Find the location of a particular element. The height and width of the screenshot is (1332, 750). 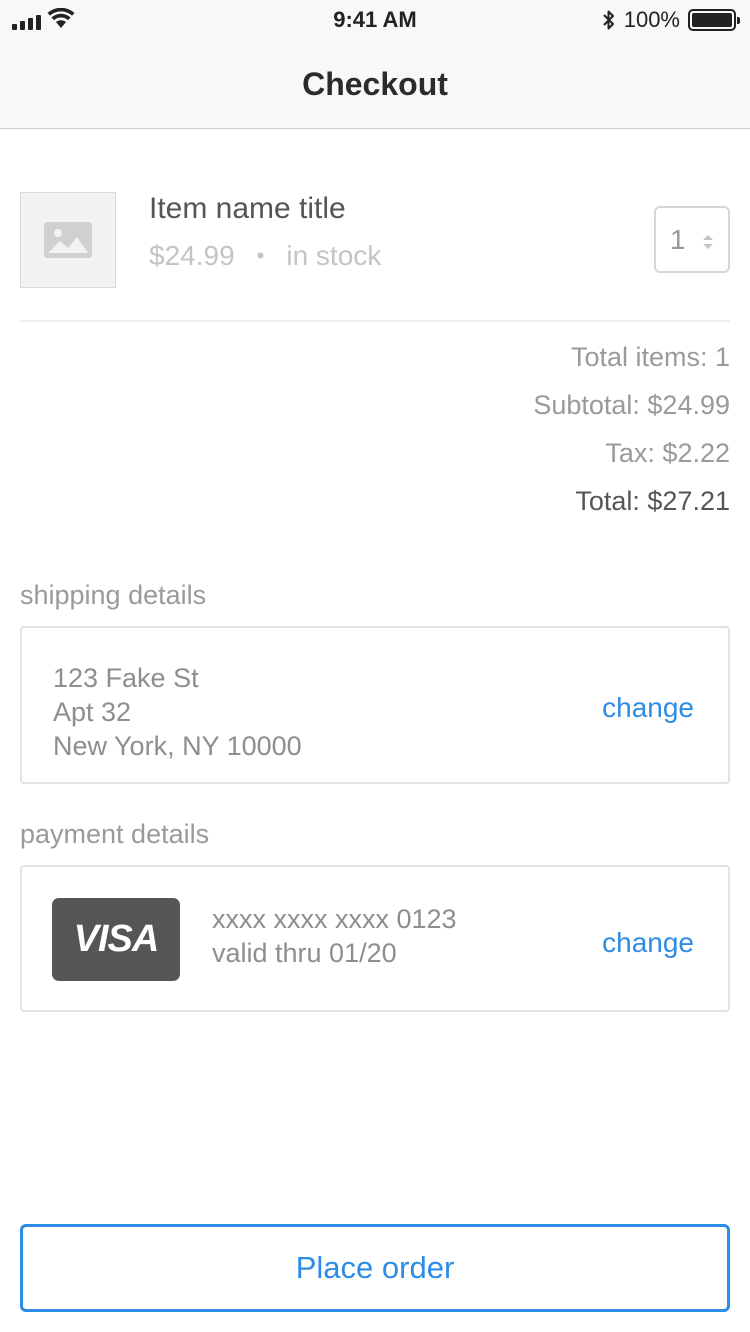

address-line-2: Apt 32 is located at coordinates (92, 712).